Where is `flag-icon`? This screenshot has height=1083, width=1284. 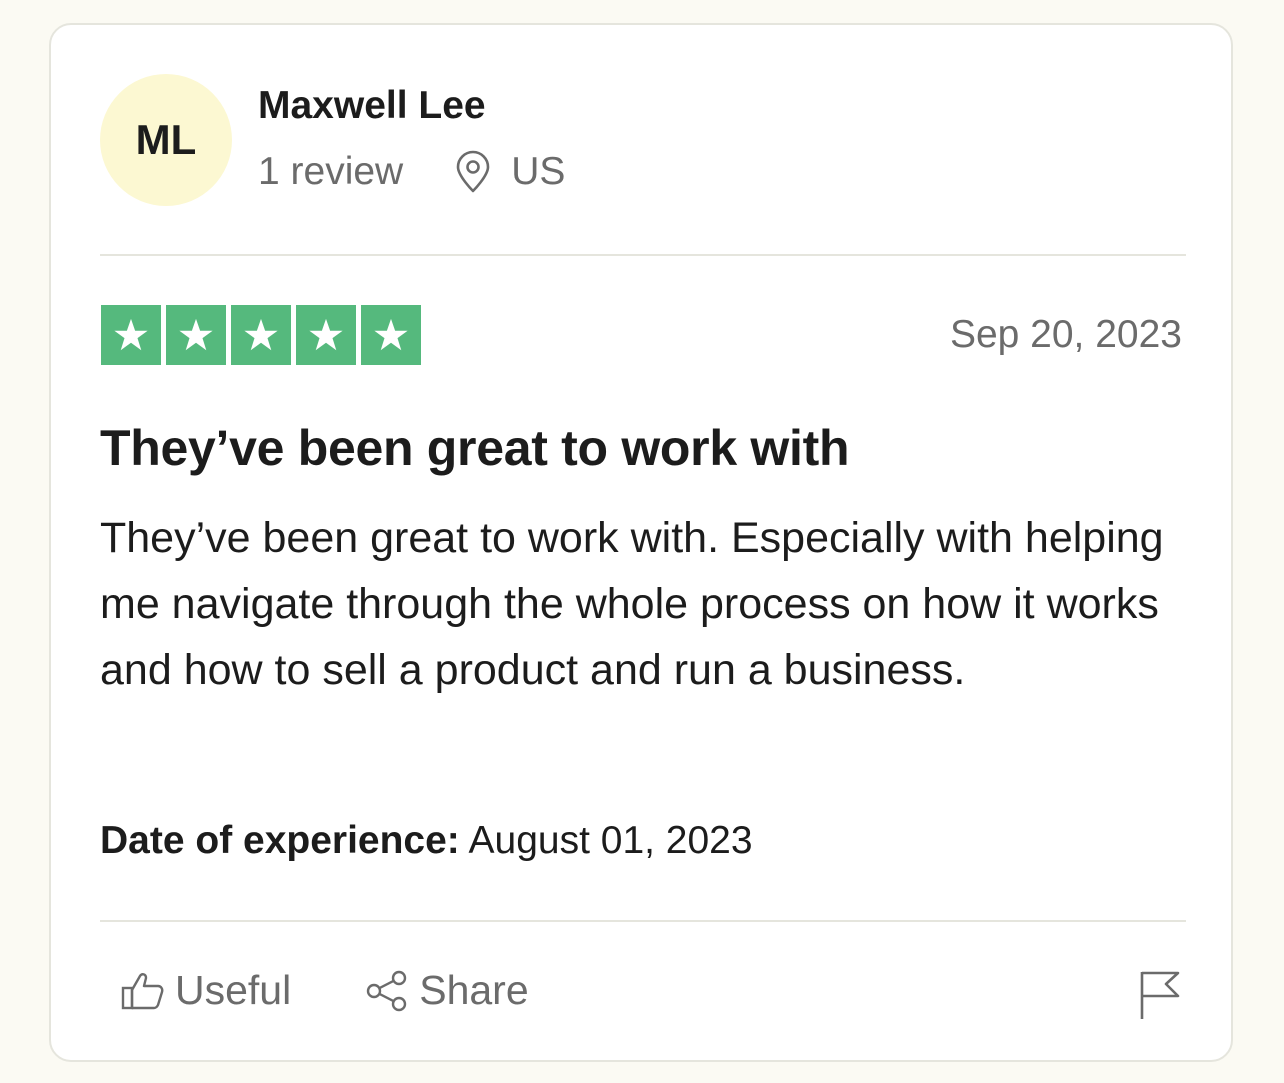
flag-icon is located at coordinates (1160, 995).